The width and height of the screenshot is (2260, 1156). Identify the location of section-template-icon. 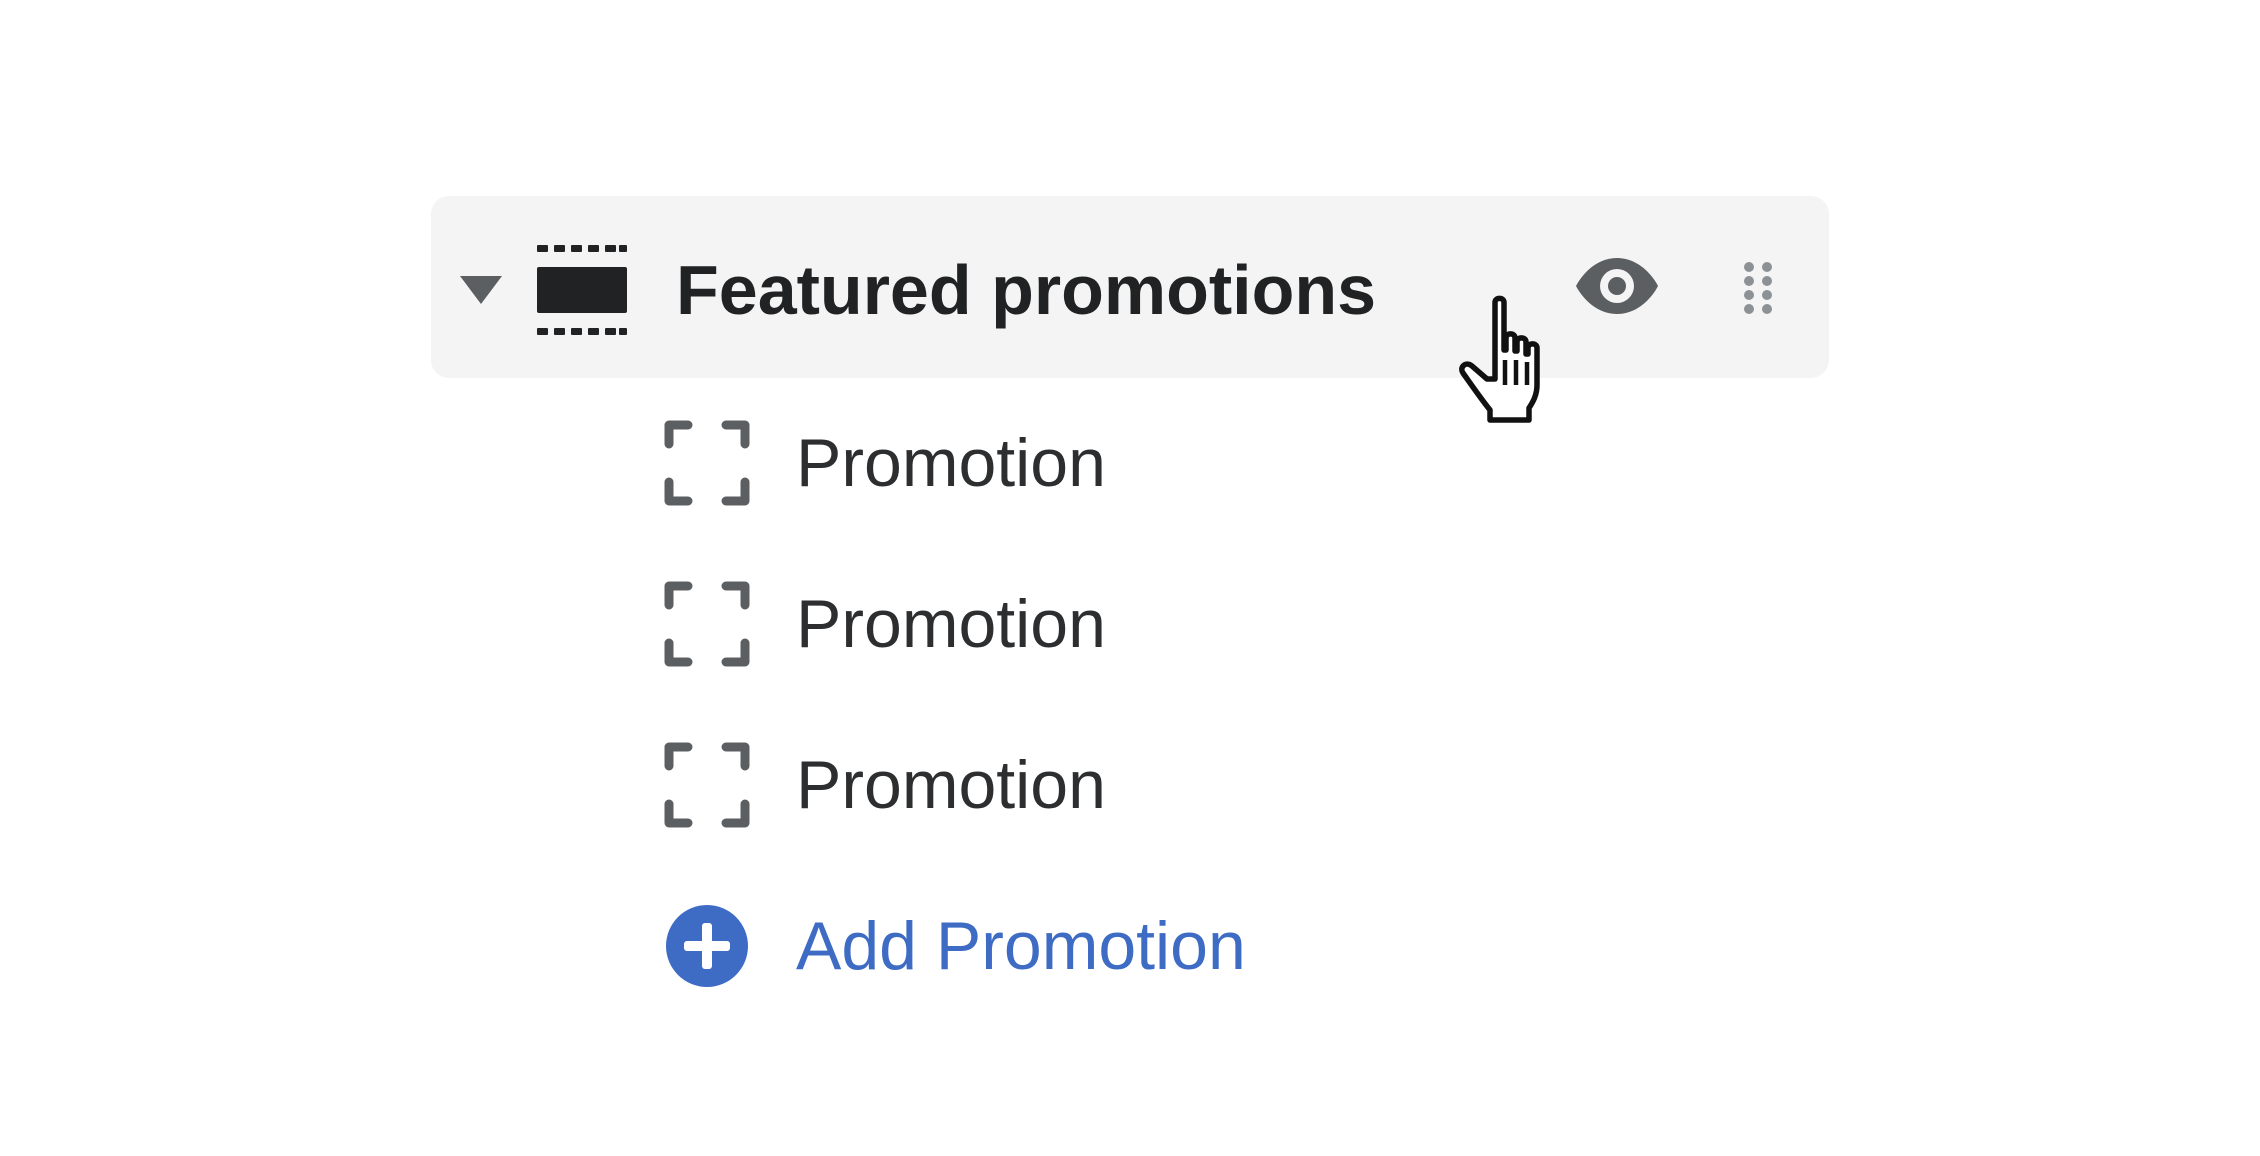
(582, 290).